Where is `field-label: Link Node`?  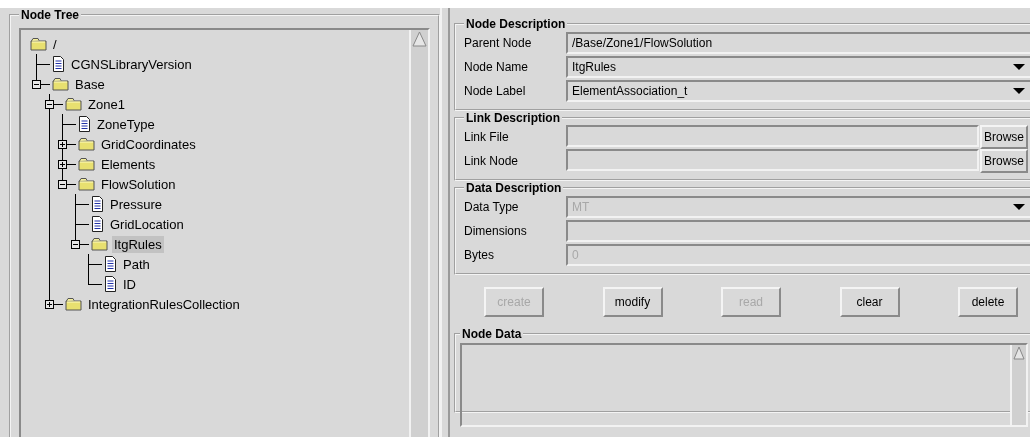 field-label: Link Node is located at coordinates (492, 161).